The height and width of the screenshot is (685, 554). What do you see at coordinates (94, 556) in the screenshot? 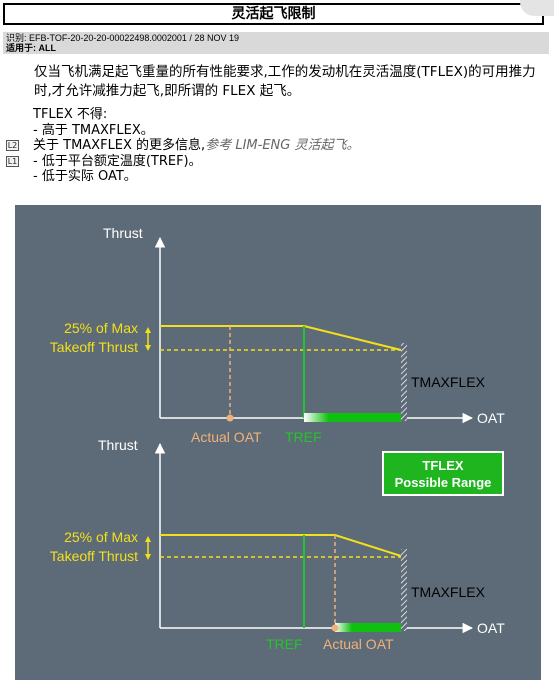
I see `bottom-thrust-label-2: Takeoff Thrust` at bounding box center [94, 556].